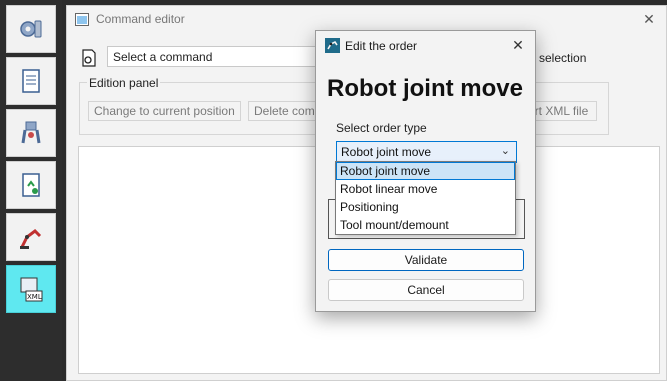 The width and height of the screenshot is (667, 381). I want to click on sidebar-item-upload, so click(31, 185).